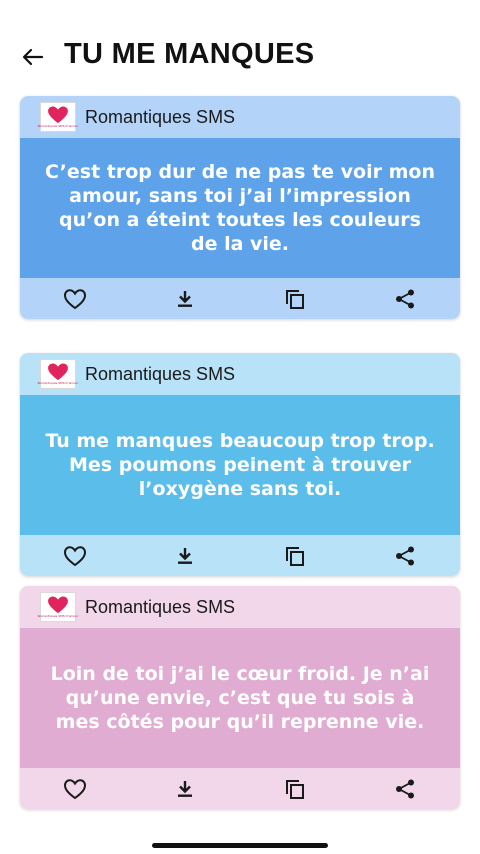 Image resolution: width=480 pixels, height=854 pixels. I want to click on top-bar: TU ME MANQUES, so click(240, 48).